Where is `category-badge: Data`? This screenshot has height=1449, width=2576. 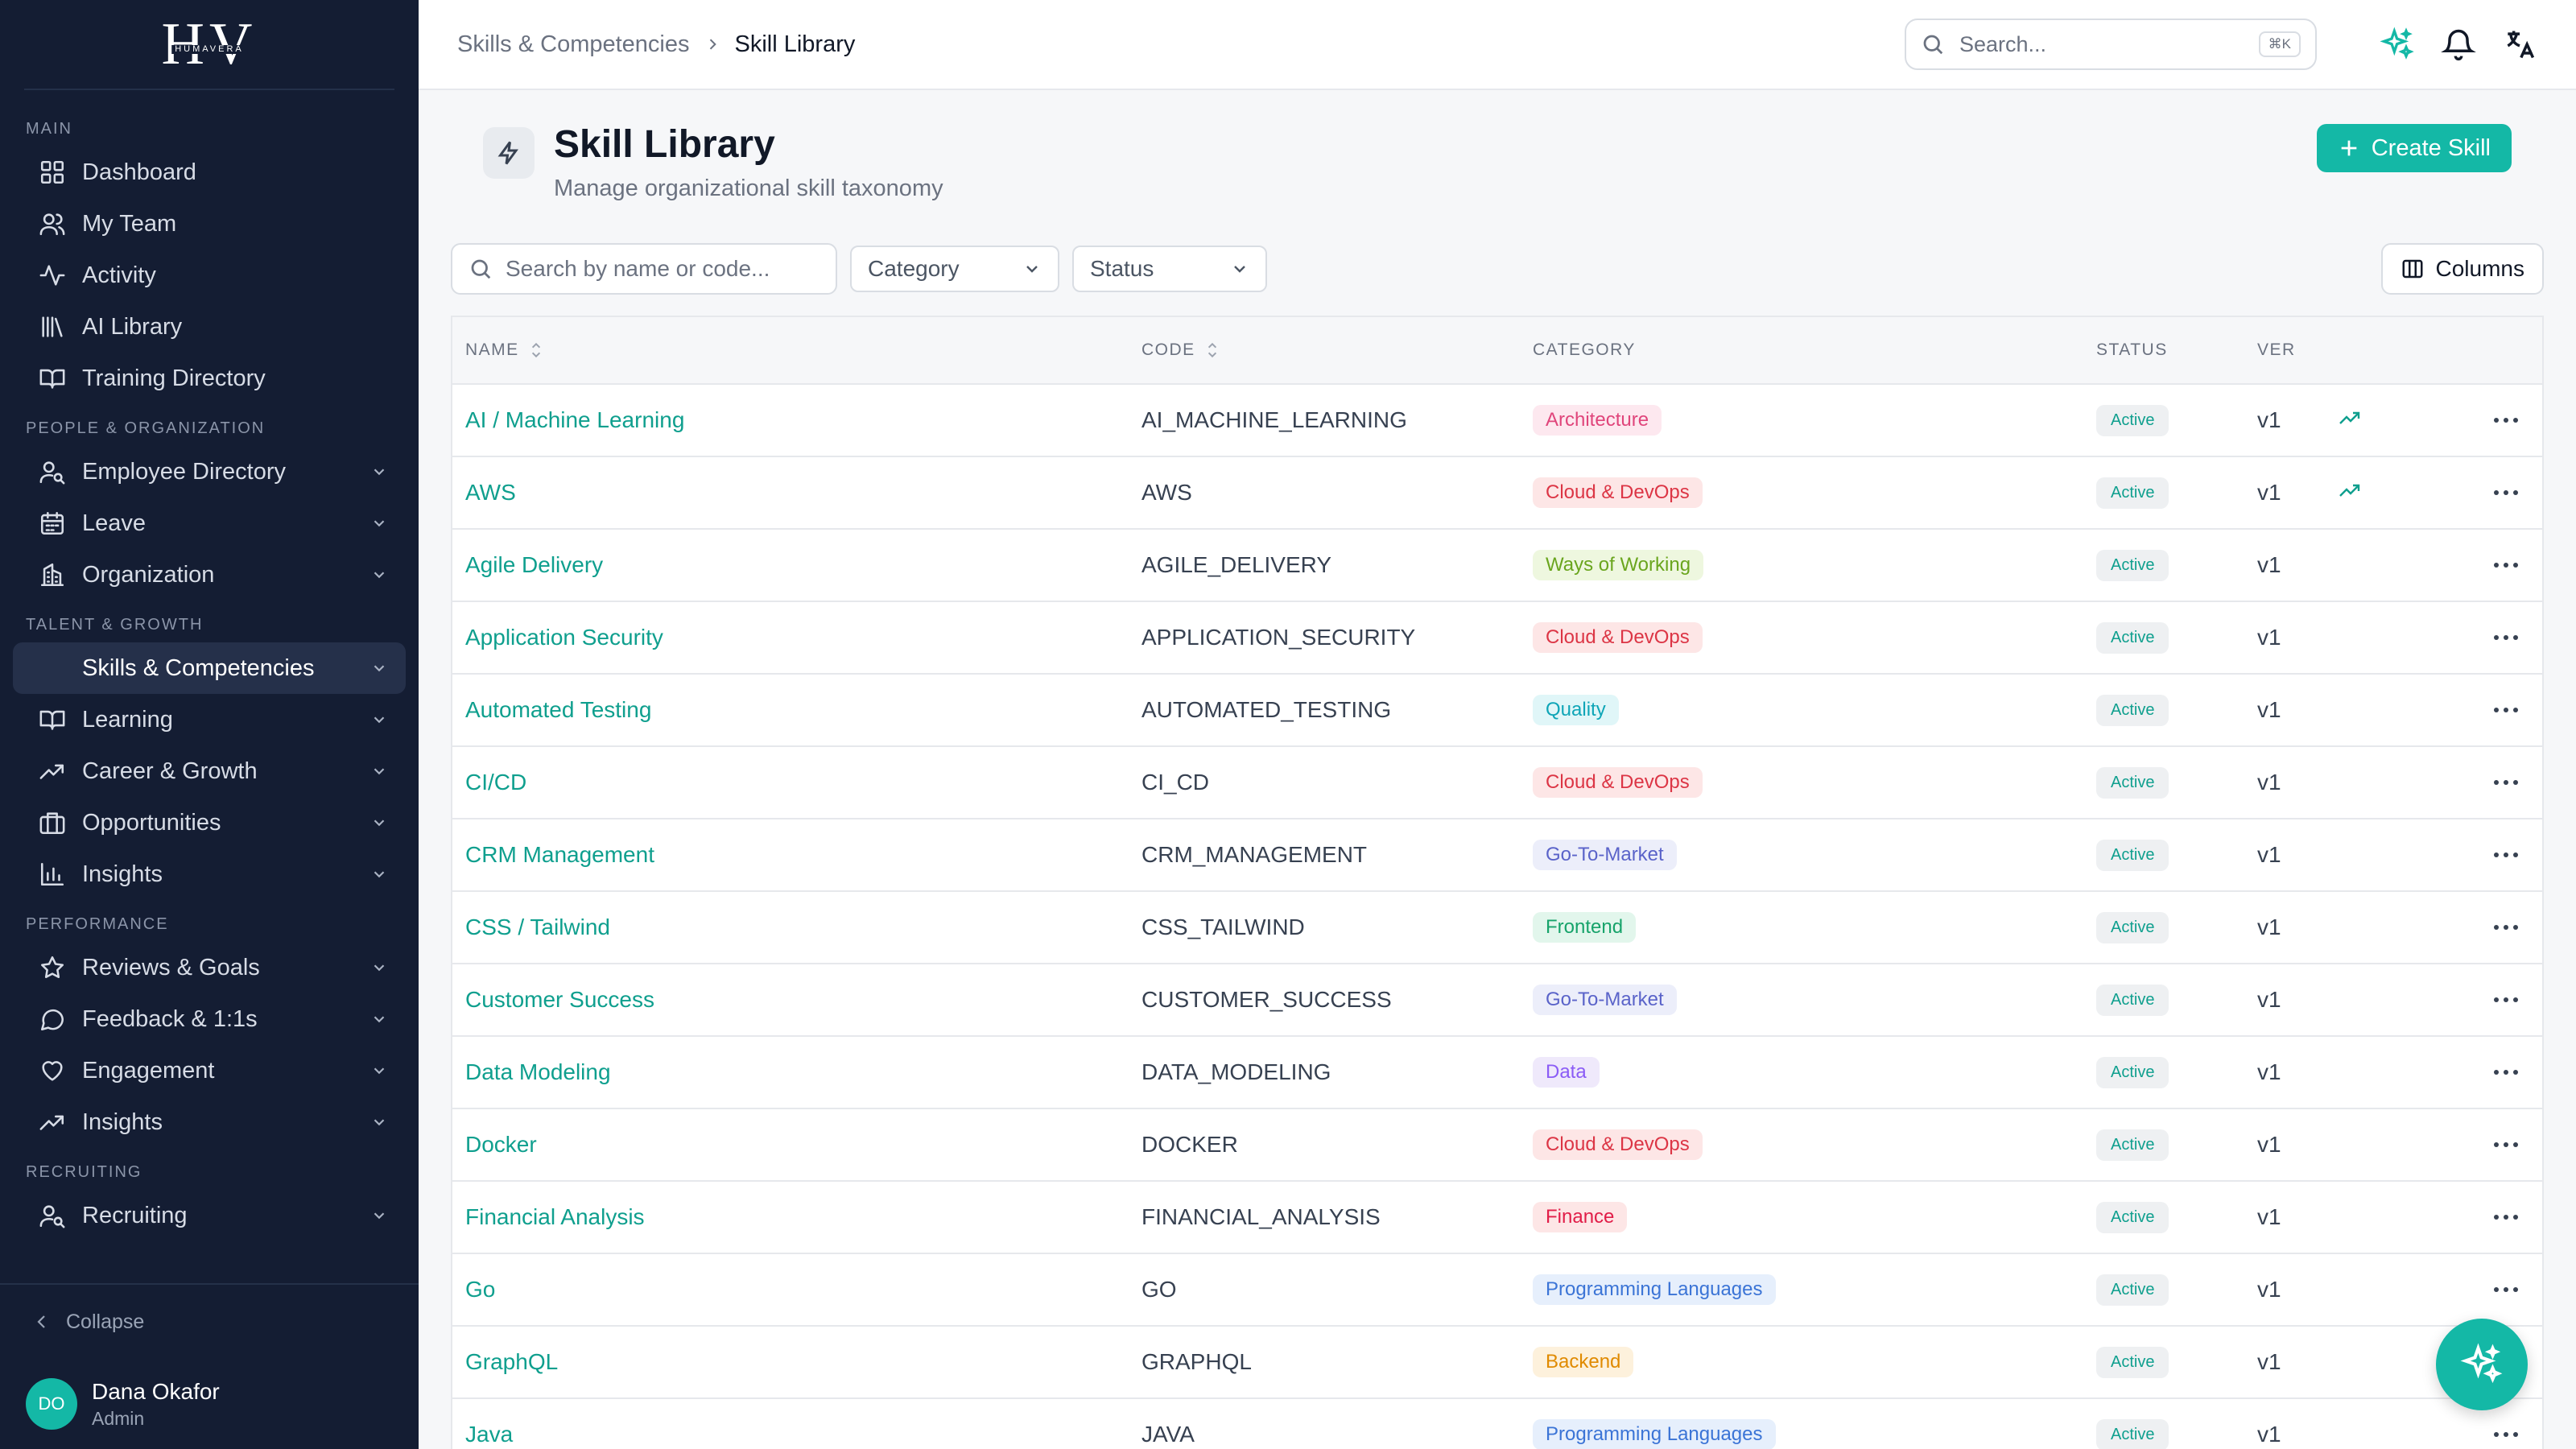 category-badge: Data is located at coordinates (1566, 1072).